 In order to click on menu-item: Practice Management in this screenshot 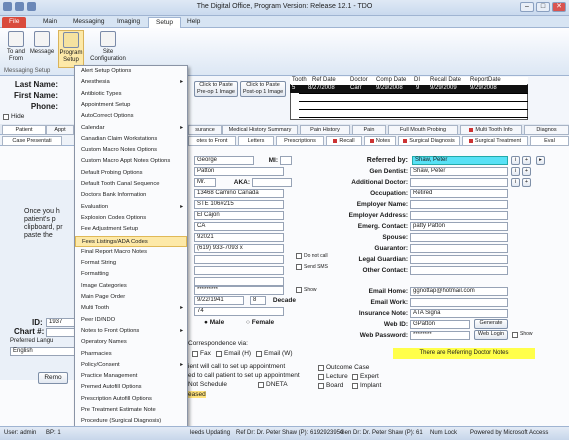, I will do `click(131, 376)`.